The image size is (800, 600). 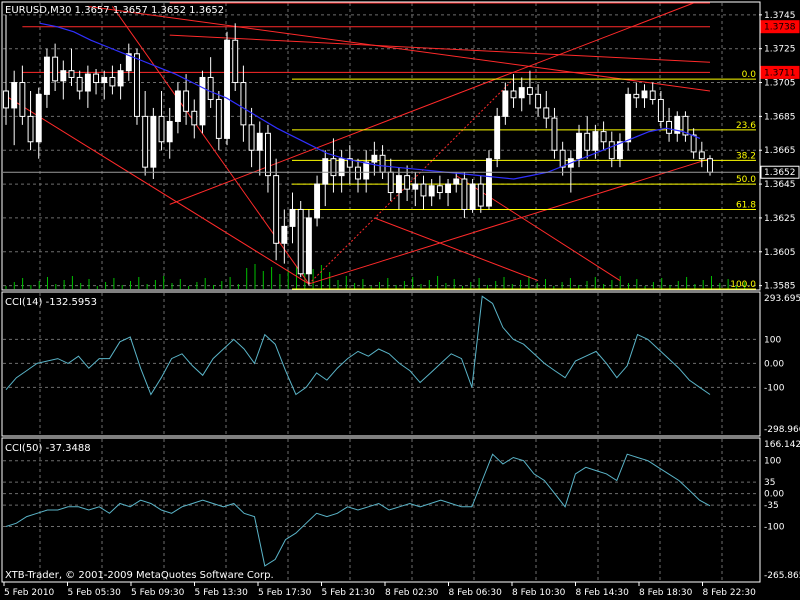 I want to click on price-tick-label: 1.3665, so click(x=780, y=151).